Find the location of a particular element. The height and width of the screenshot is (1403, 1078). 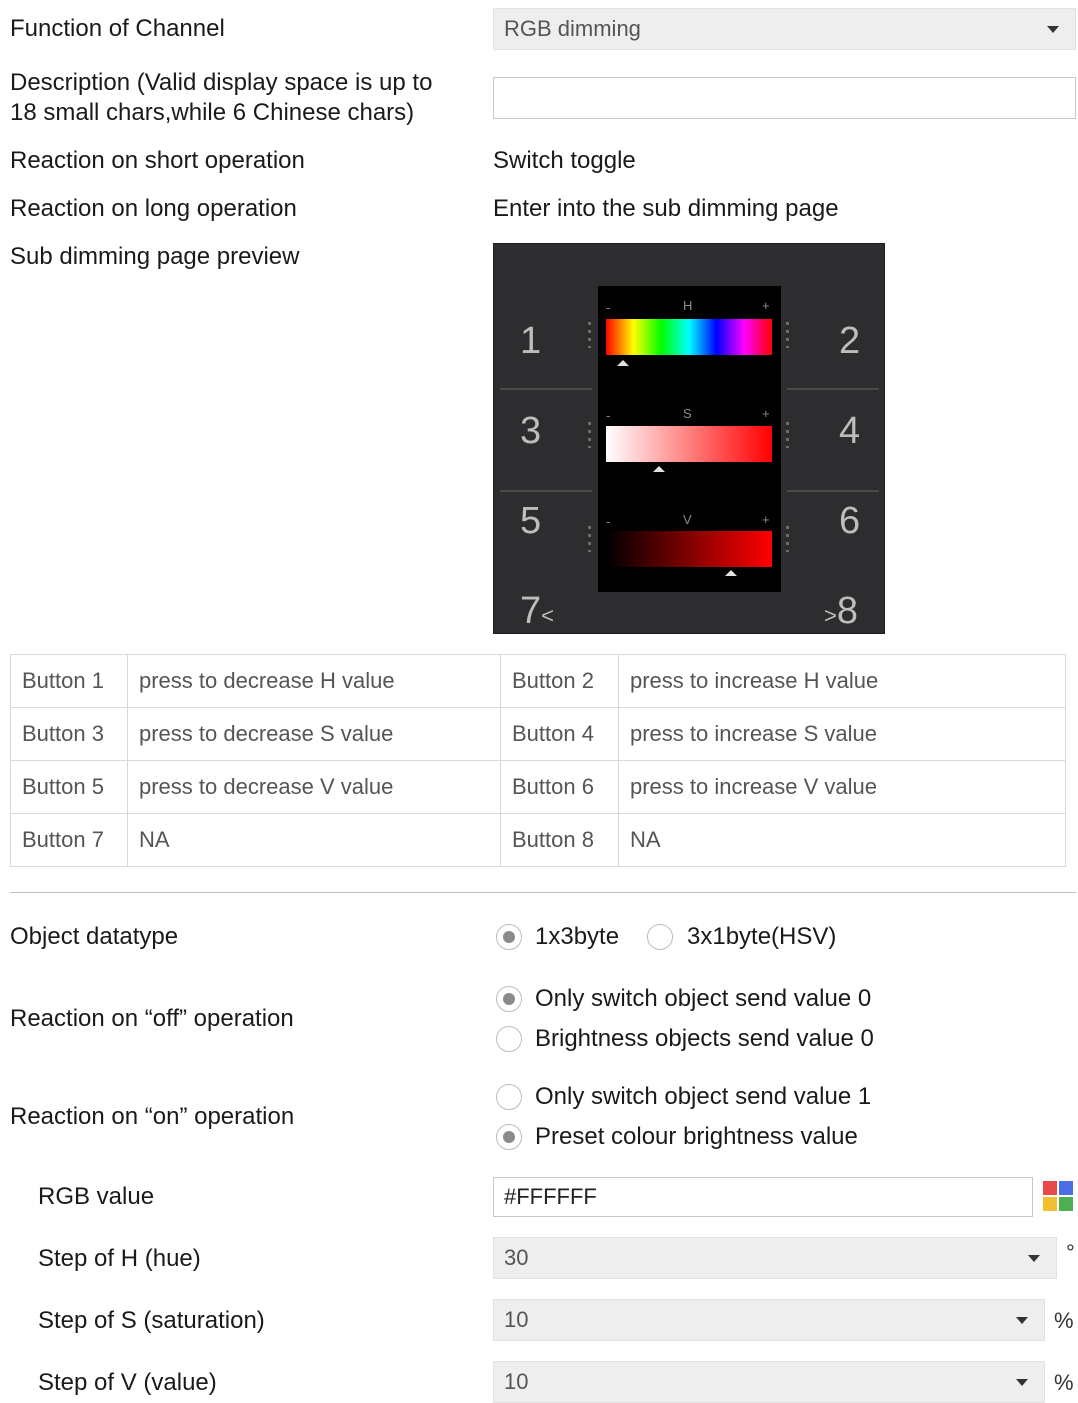

saturation-indicator is located at coordinates (659, 469).